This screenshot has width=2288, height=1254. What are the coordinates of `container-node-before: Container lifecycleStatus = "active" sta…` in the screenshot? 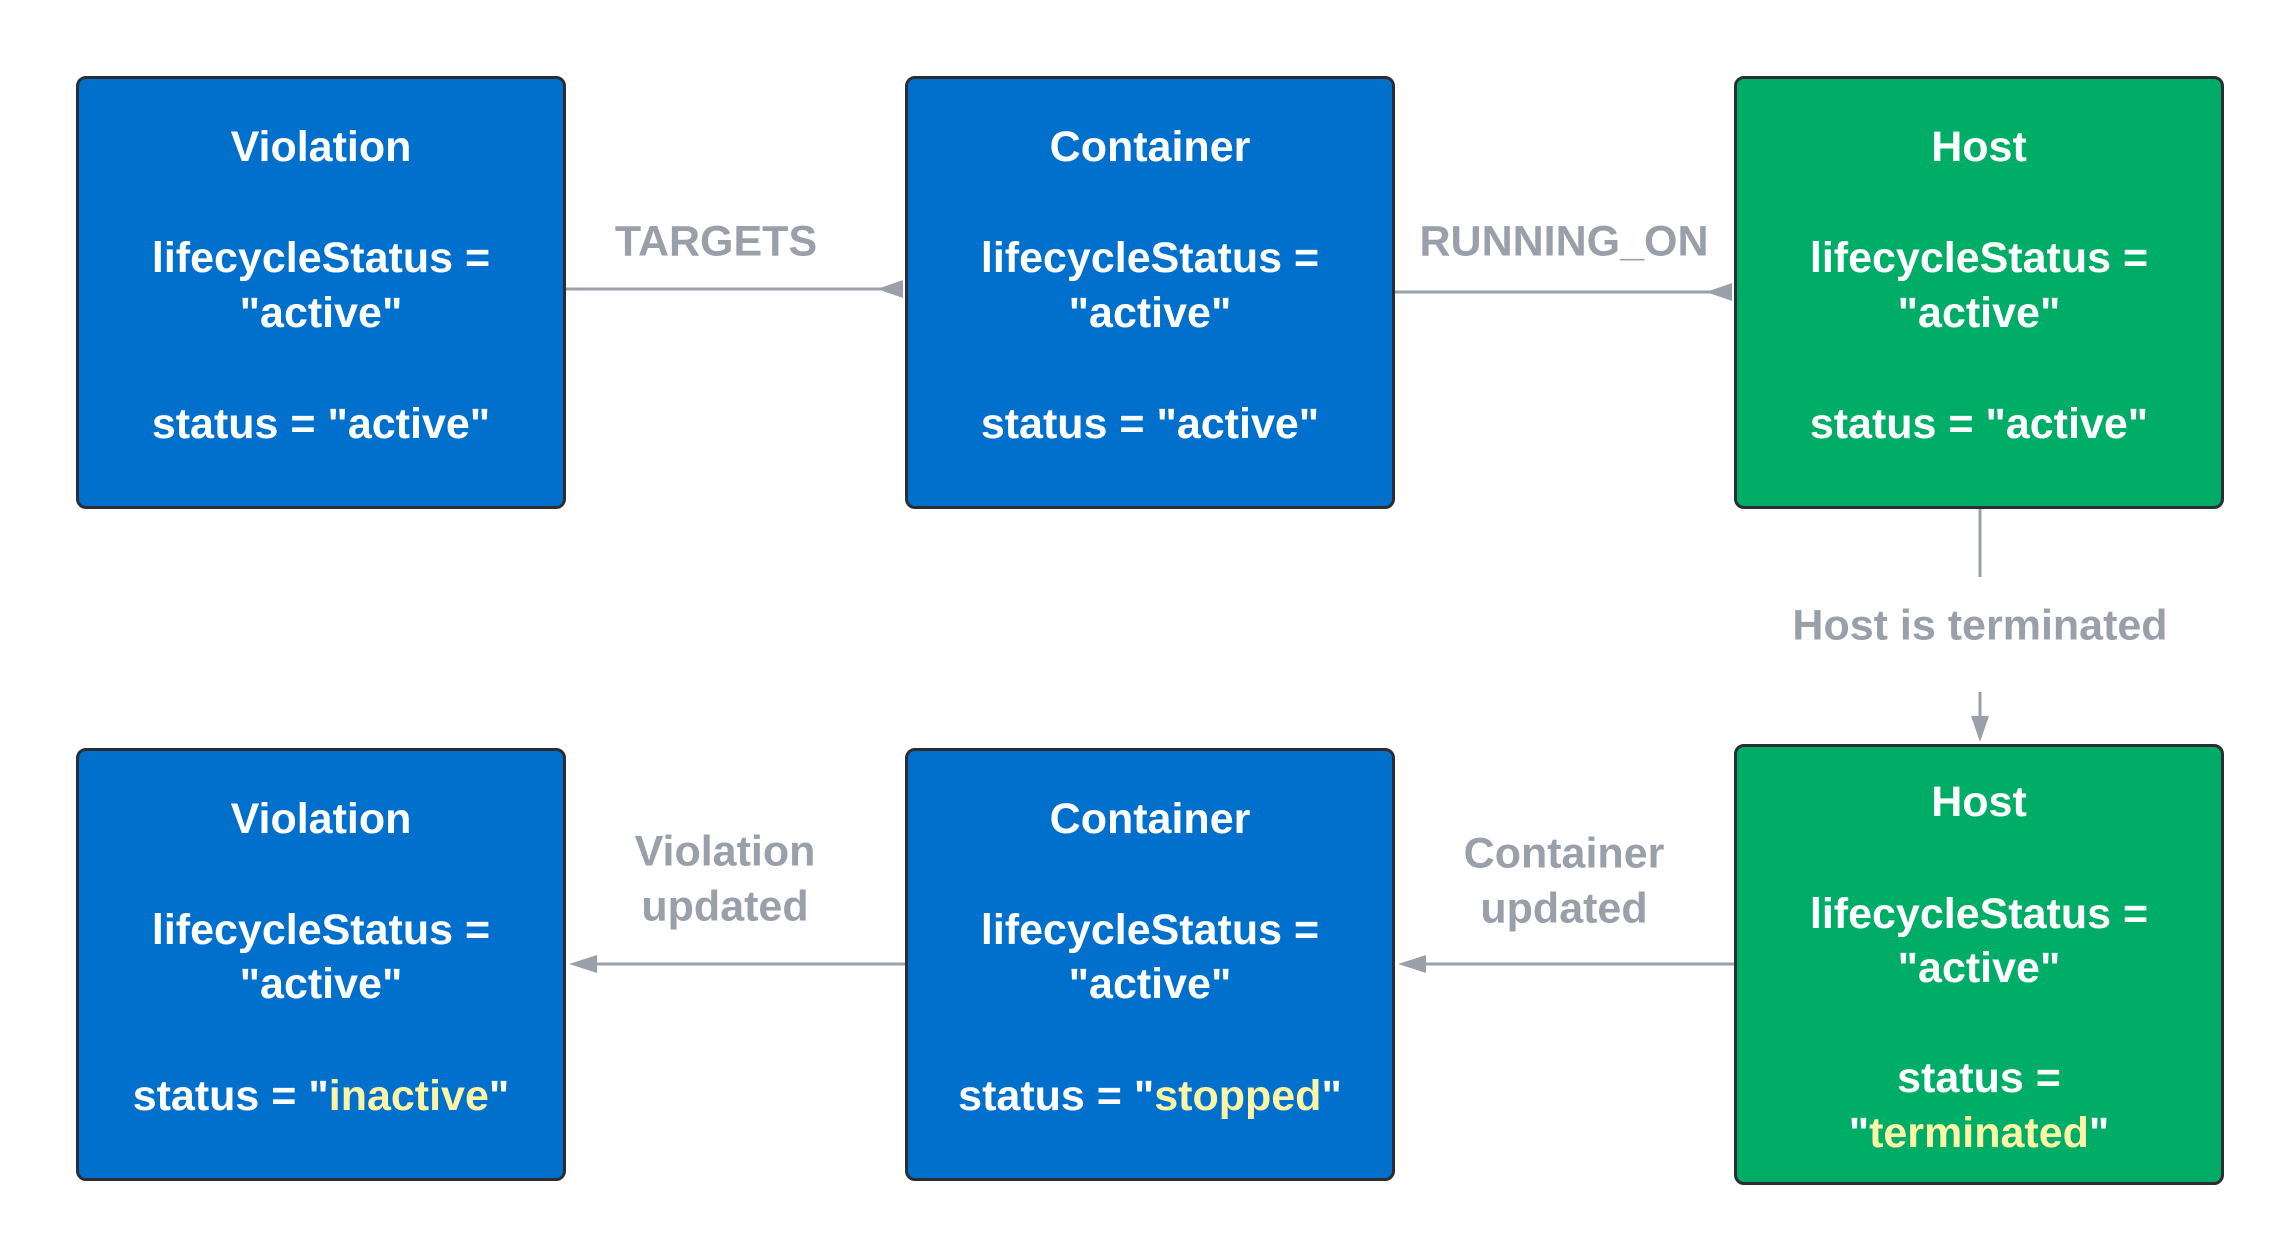 It's located at (1150, 292).